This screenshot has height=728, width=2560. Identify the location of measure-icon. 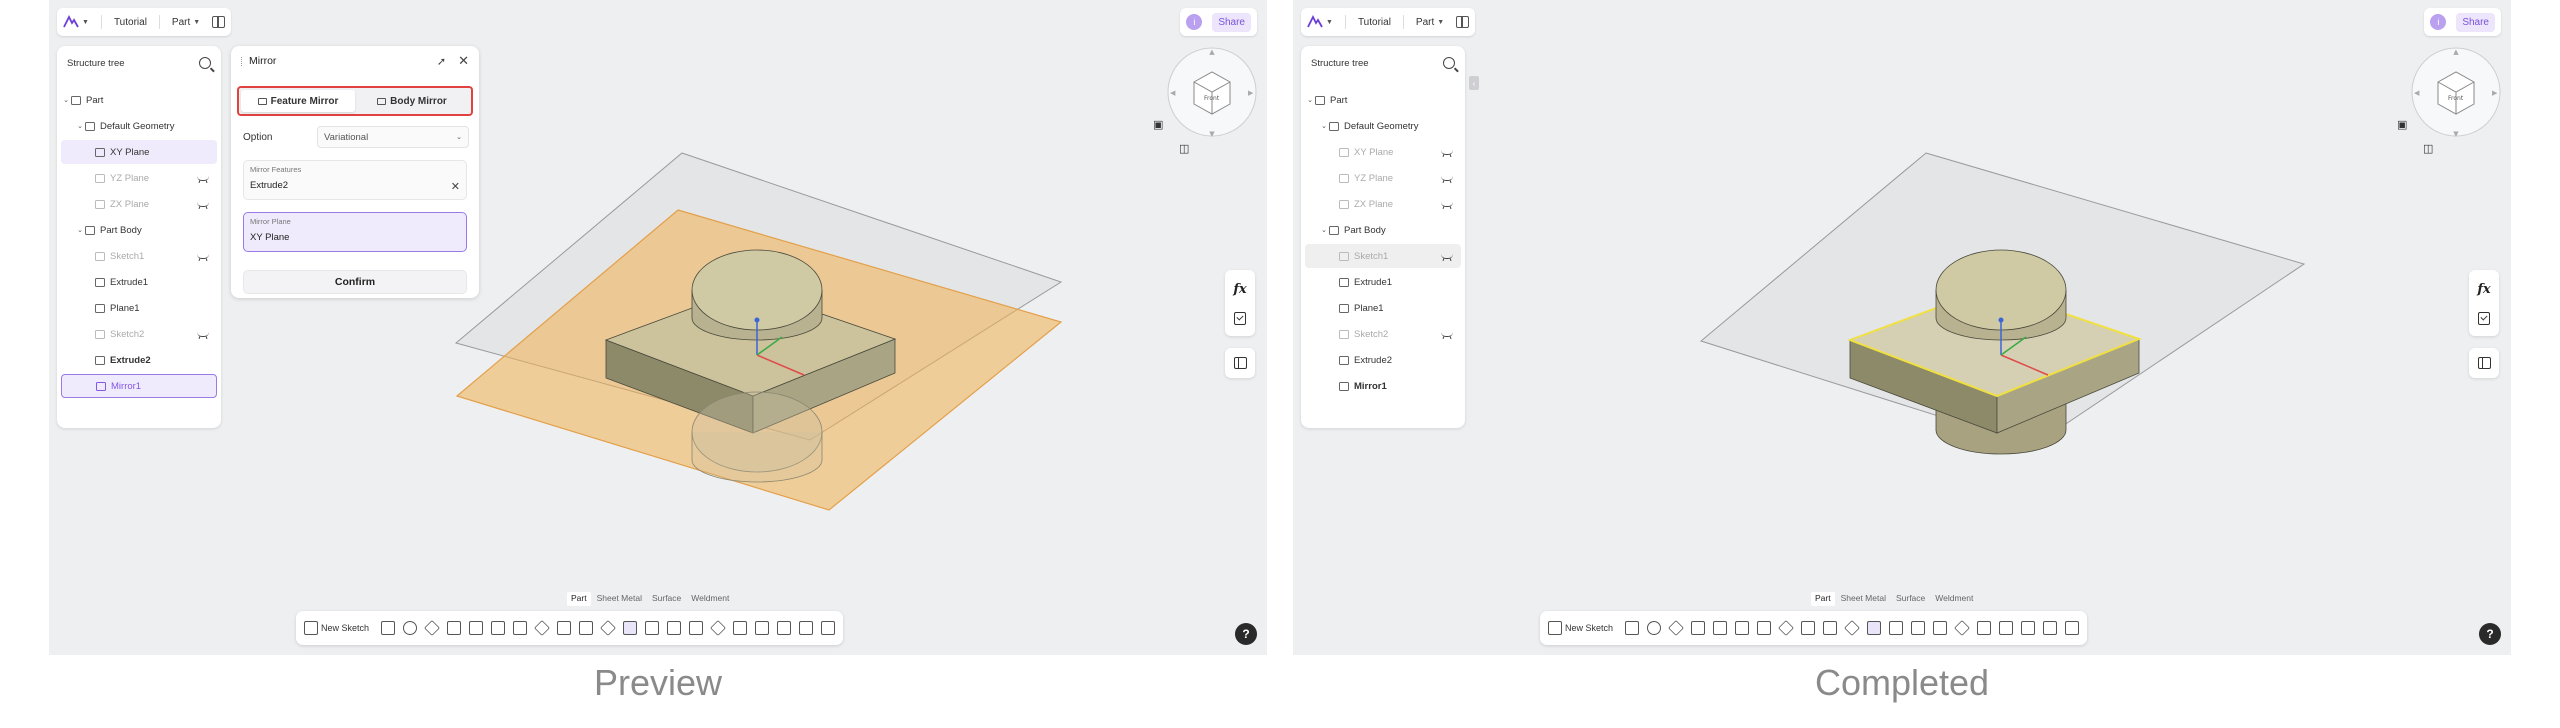
(2028, 628).